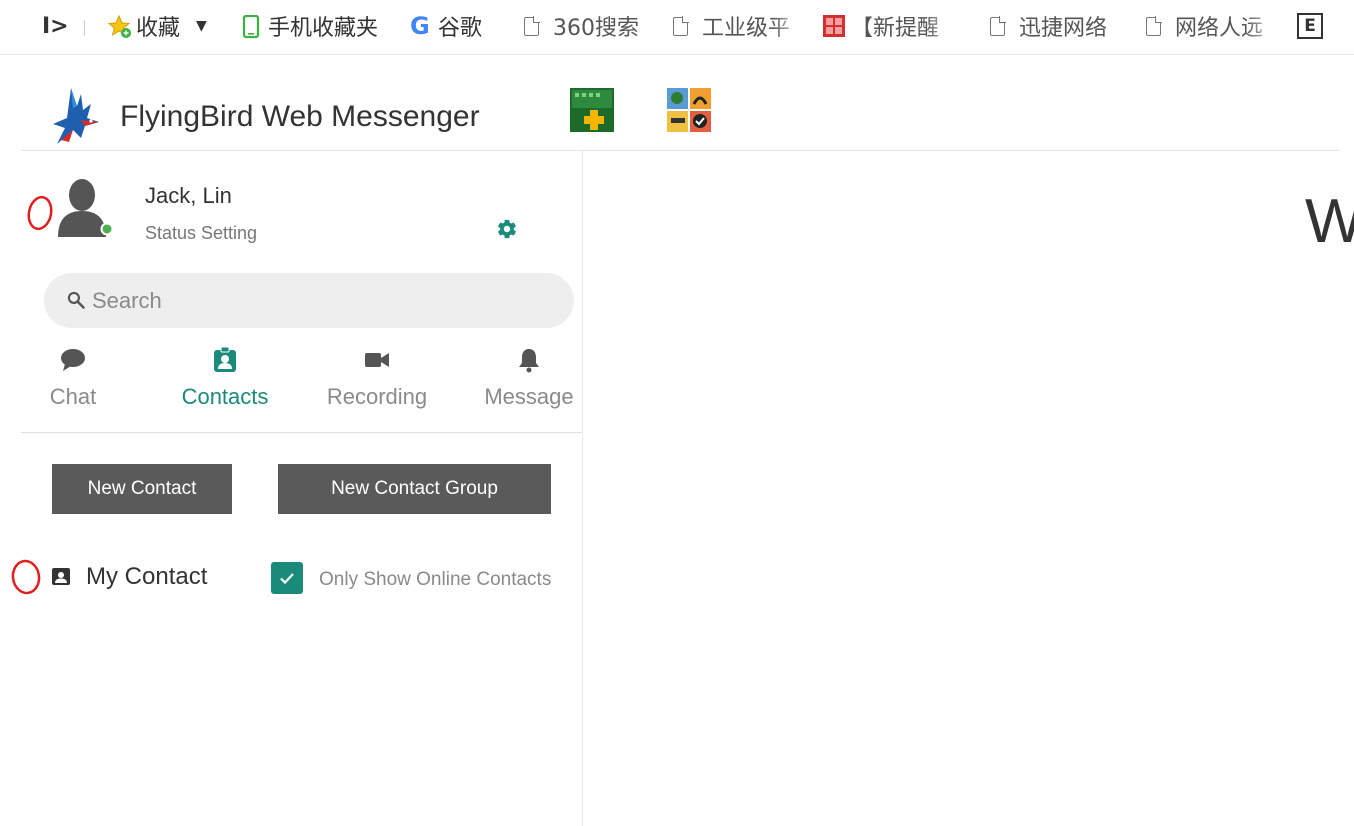 The width and height of the screenshot is (1354, 826). I want to click on checkmark-icon, so click(287, 579).